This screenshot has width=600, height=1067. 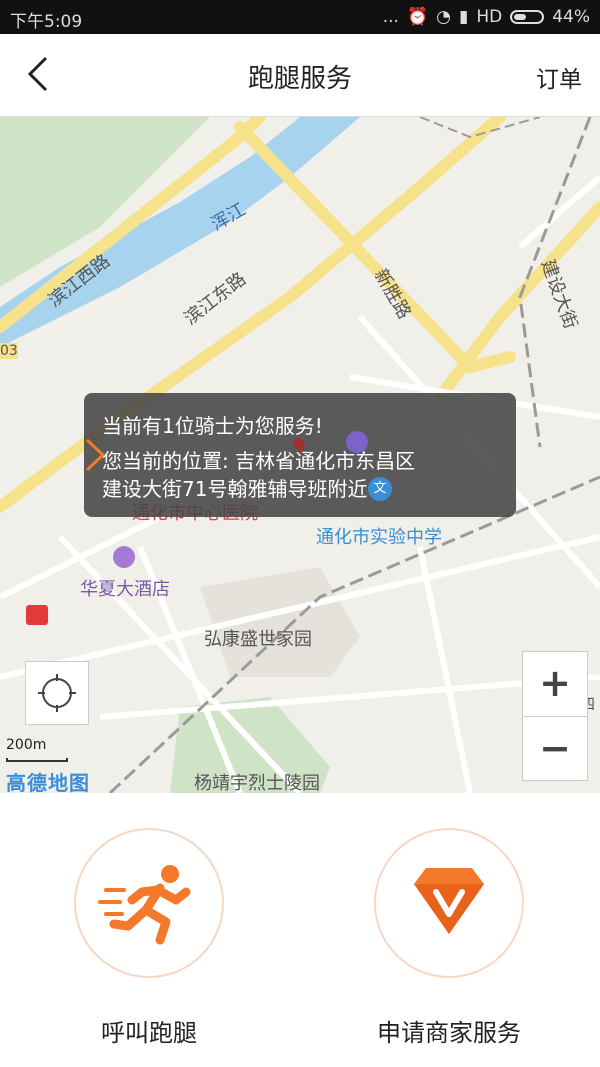 I want to click on call-runner-button, so click(x=149, y=903).